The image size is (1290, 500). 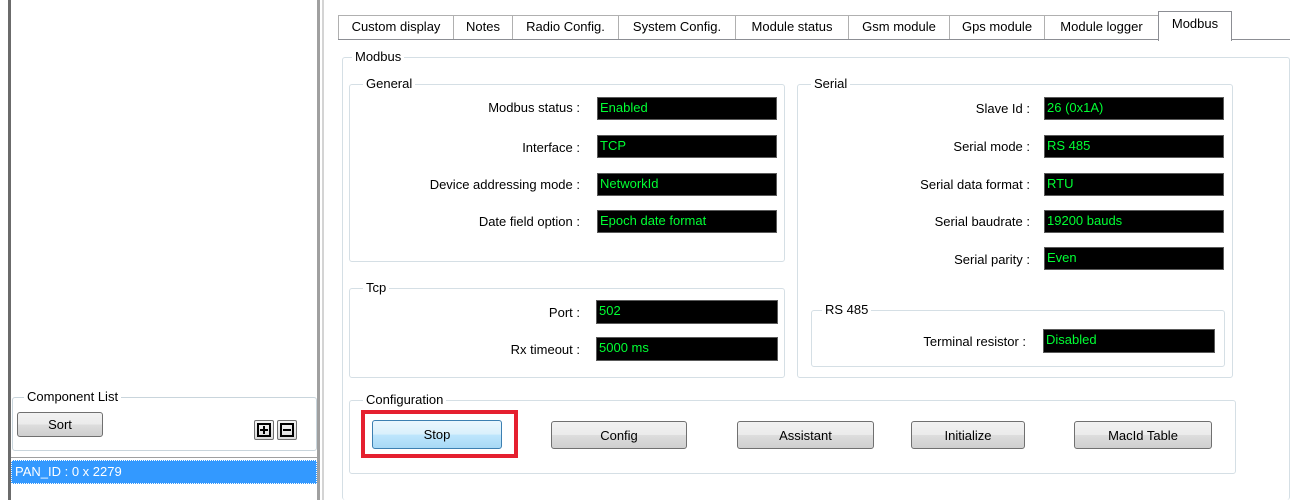 What do you see at coordinates (376, 287) in the screenshot?
I see `tcp-group-title: Tcp` at bounding box center [376, 287].